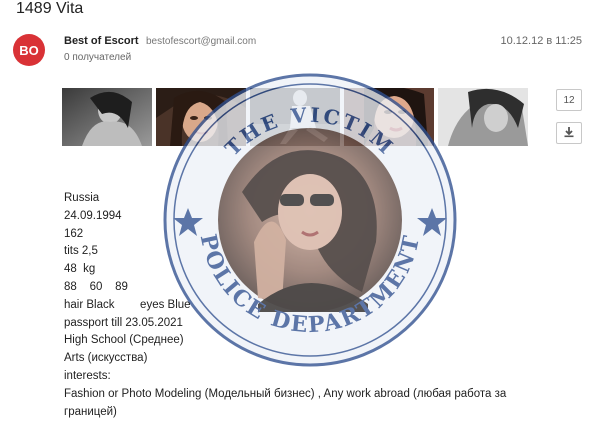  Describe the element at coordinates (106, 358) in the screenshot. I see `body-line: Arts (искусства)` at that location.